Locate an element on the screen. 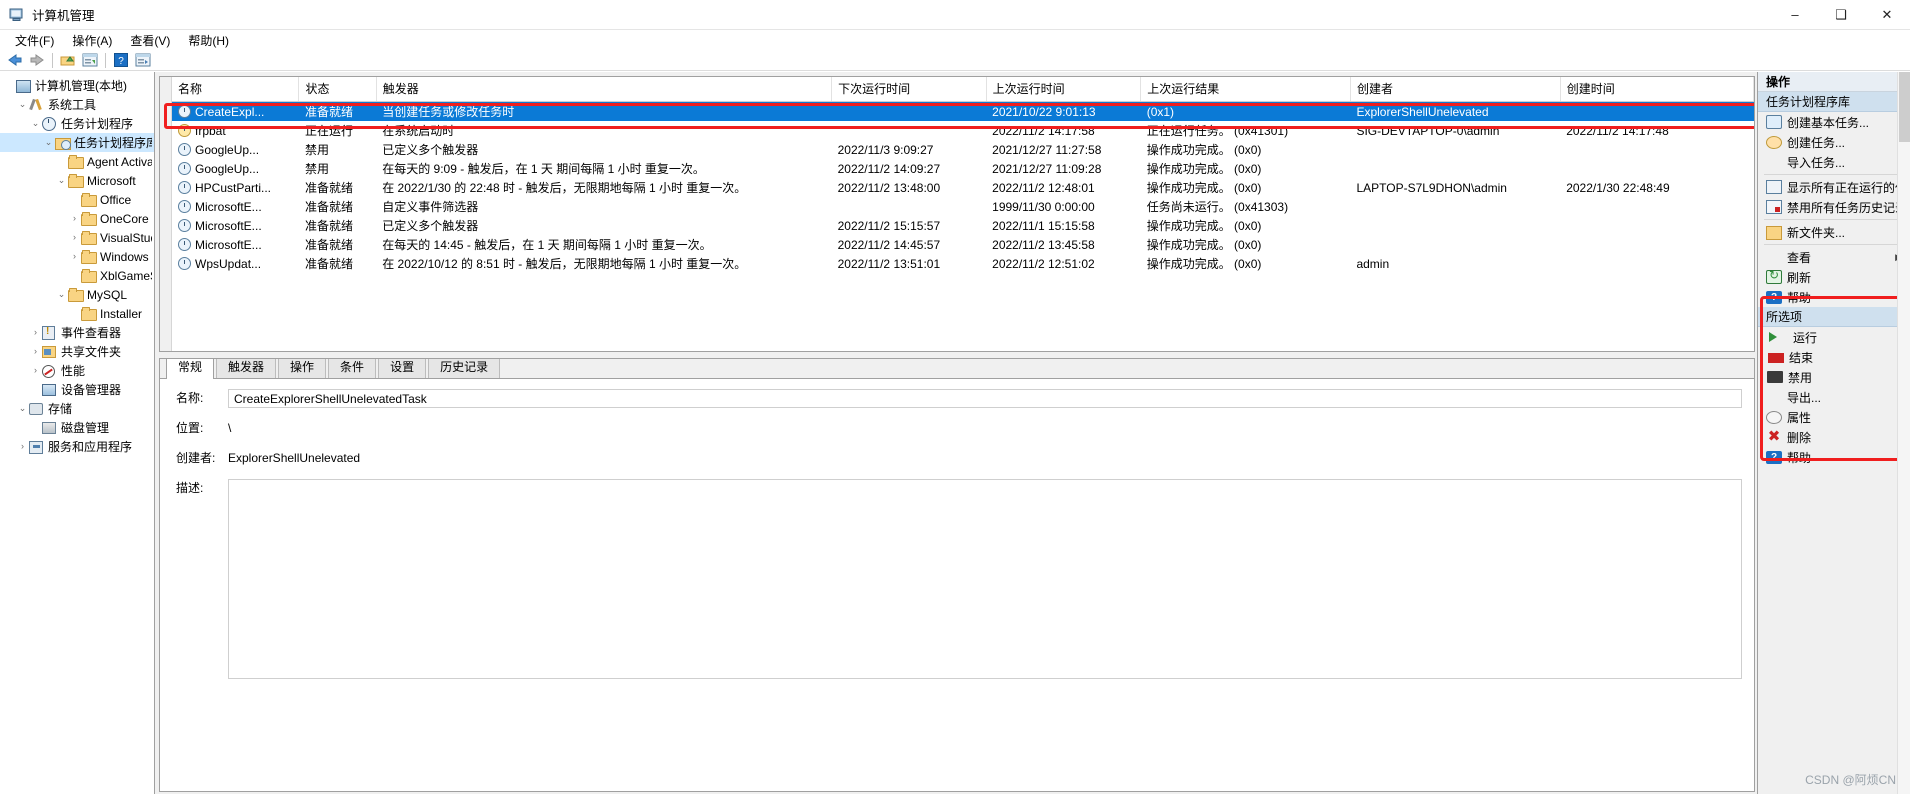 The height and width of the screenshot is (794, 1910). action-item: 禁用 is located at coordinates (1834, 377).